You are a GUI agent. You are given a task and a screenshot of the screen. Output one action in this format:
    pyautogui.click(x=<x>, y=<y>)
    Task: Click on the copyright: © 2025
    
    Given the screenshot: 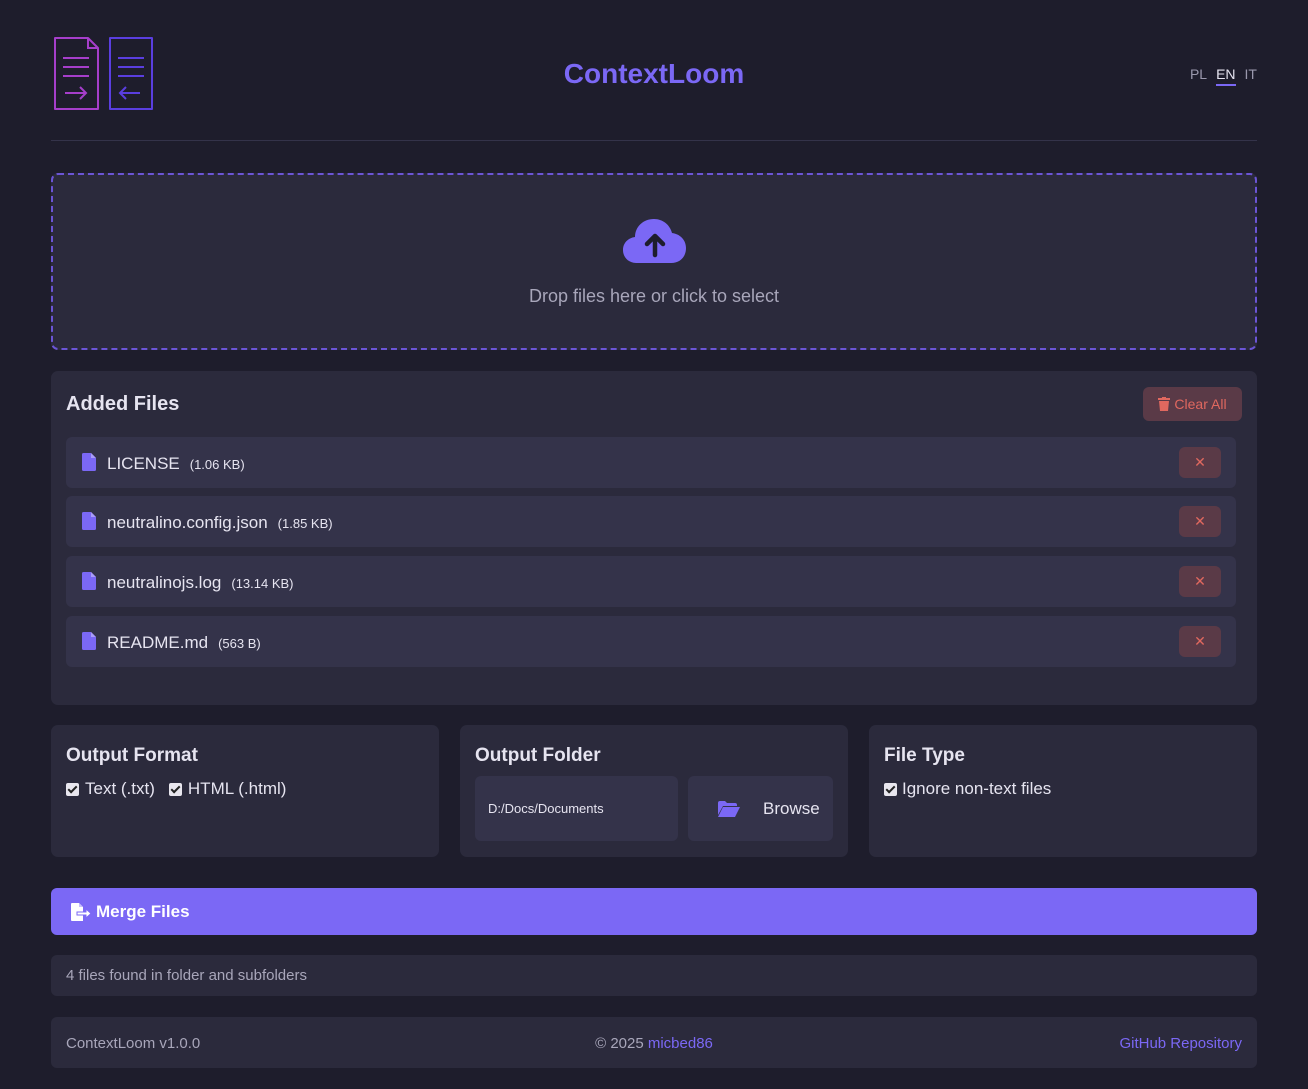 What is the action you would take?
    pyautogui.click(x=619, y=1043)
    